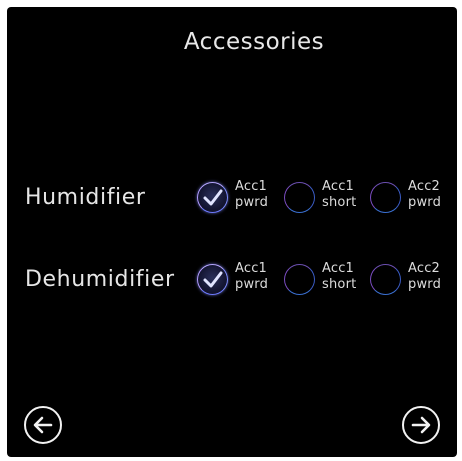 The width and height of the screenshot is (462, 461). I want to click on humidifier-acc1-pwrd-label: Acc1 pwrd, so click(251, 195).